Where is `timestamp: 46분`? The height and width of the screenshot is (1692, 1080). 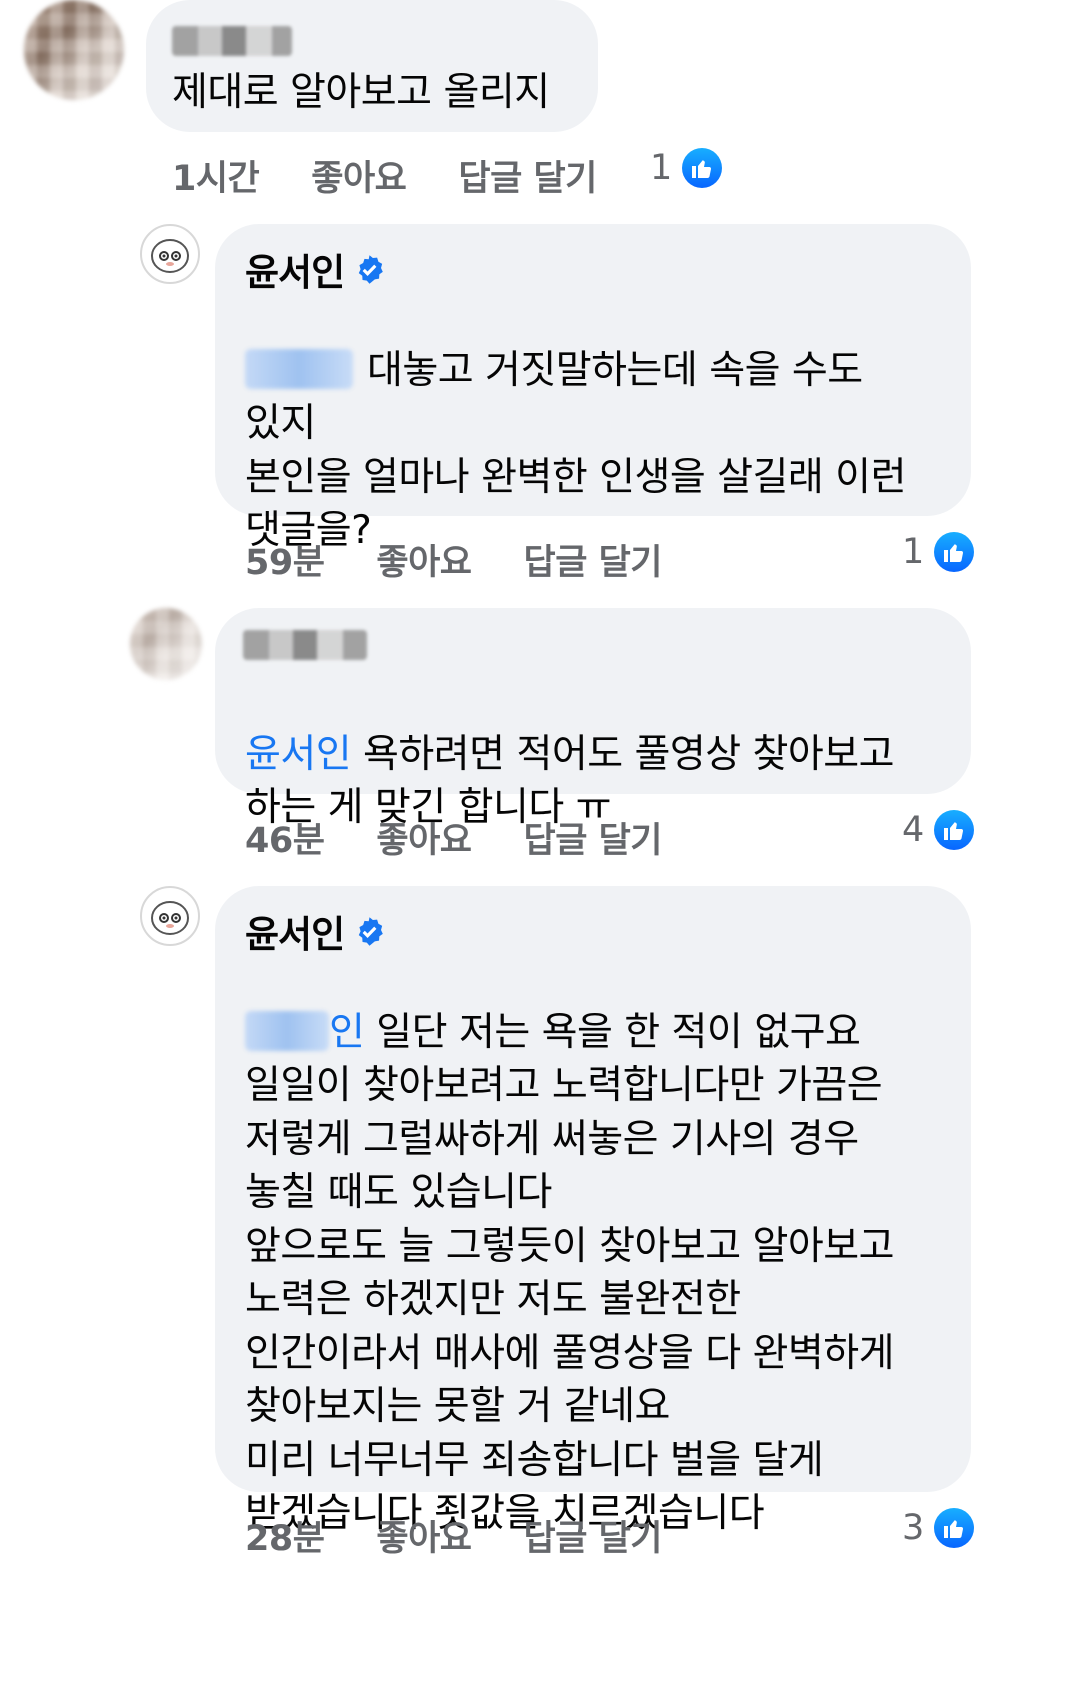 timestamp: 46분 is located at coordinates (285, 837).